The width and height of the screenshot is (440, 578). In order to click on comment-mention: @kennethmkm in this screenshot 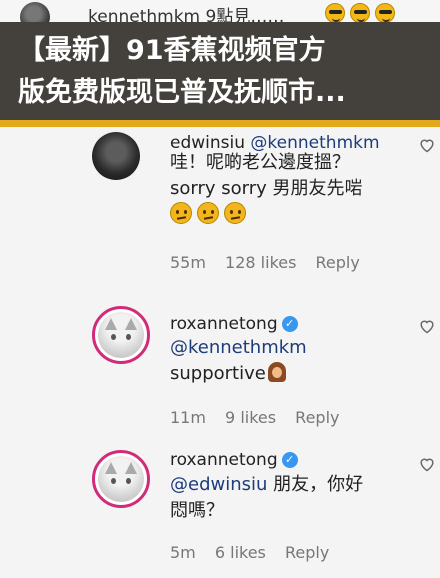, I will do `click(238, 348)`.